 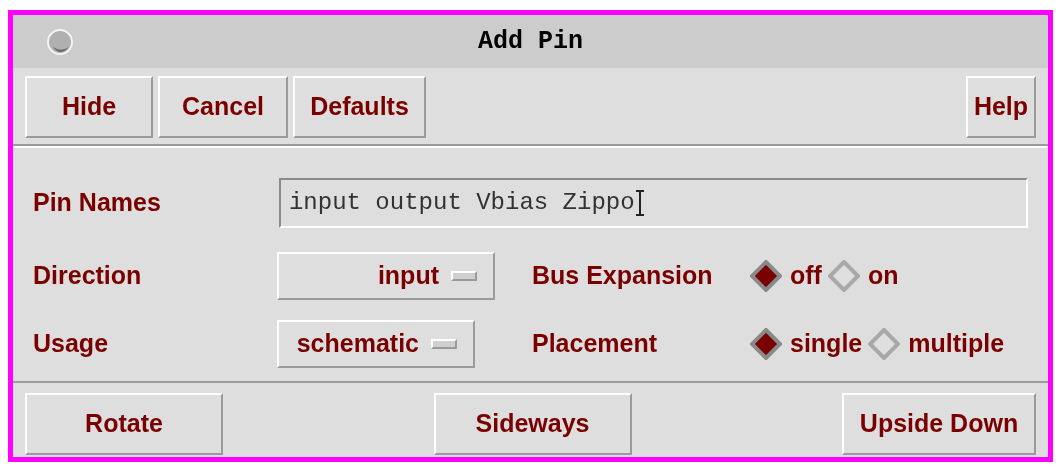 I want to click on text-cursor-icon, so click(x=639, y=203).